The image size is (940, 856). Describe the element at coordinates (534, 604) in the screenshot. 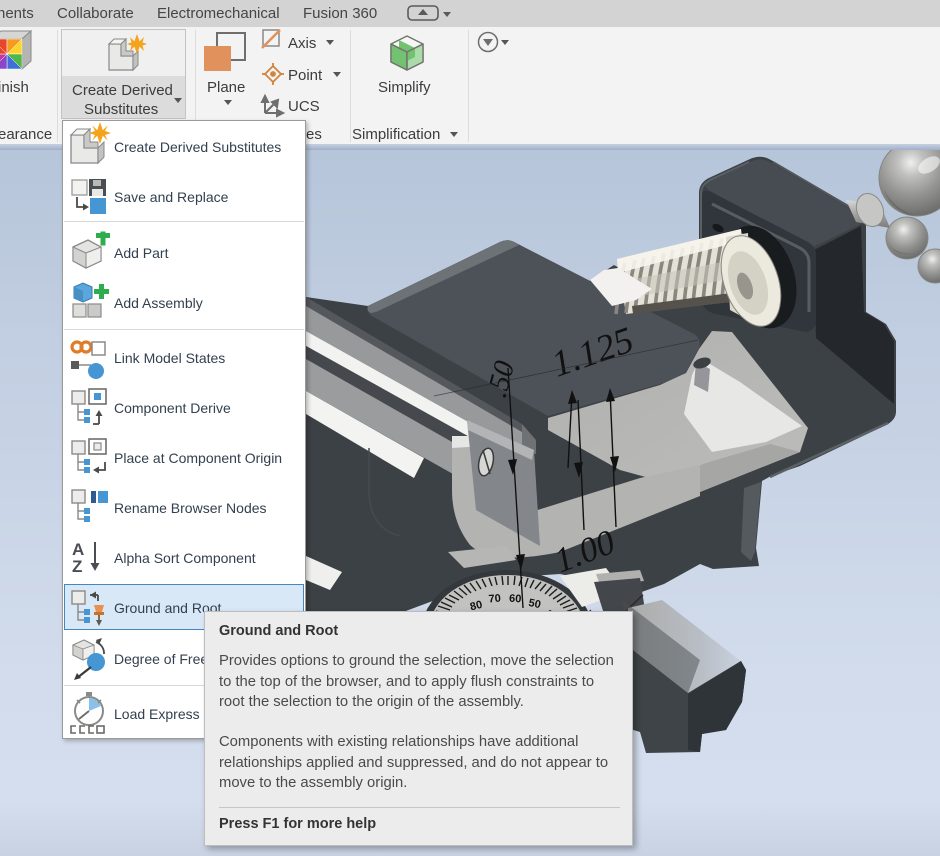

I see `svg-text: 50` at that location.